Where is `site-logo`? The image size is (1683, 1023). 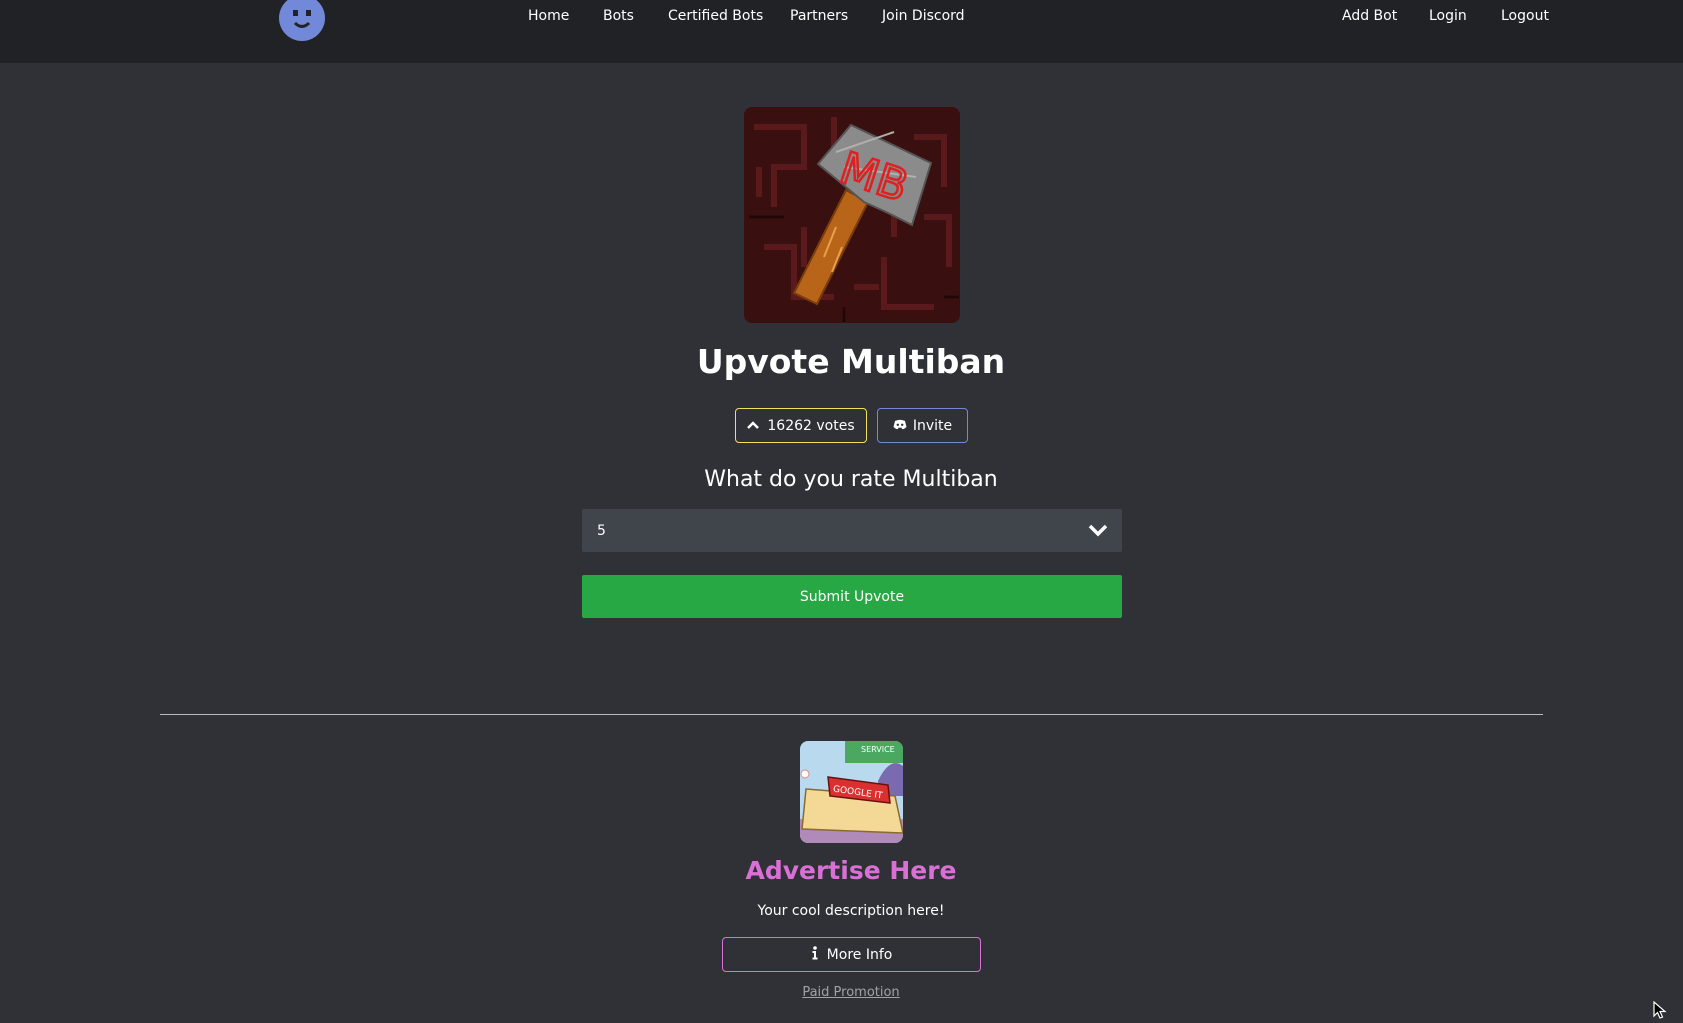
site-logo is located at coordinates (302, 21).